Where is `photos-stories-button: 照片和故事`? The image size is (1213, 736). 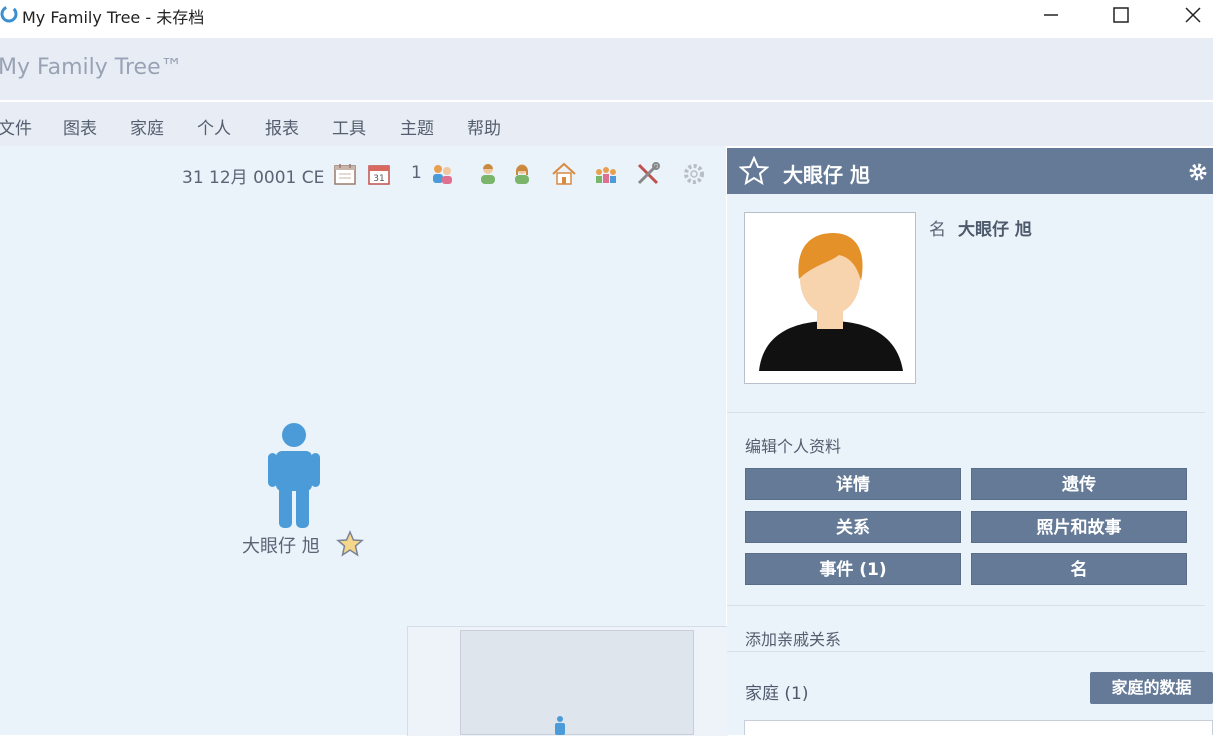 photos-stories-button: 照片和故事 is located at coordinates (1079, 527).